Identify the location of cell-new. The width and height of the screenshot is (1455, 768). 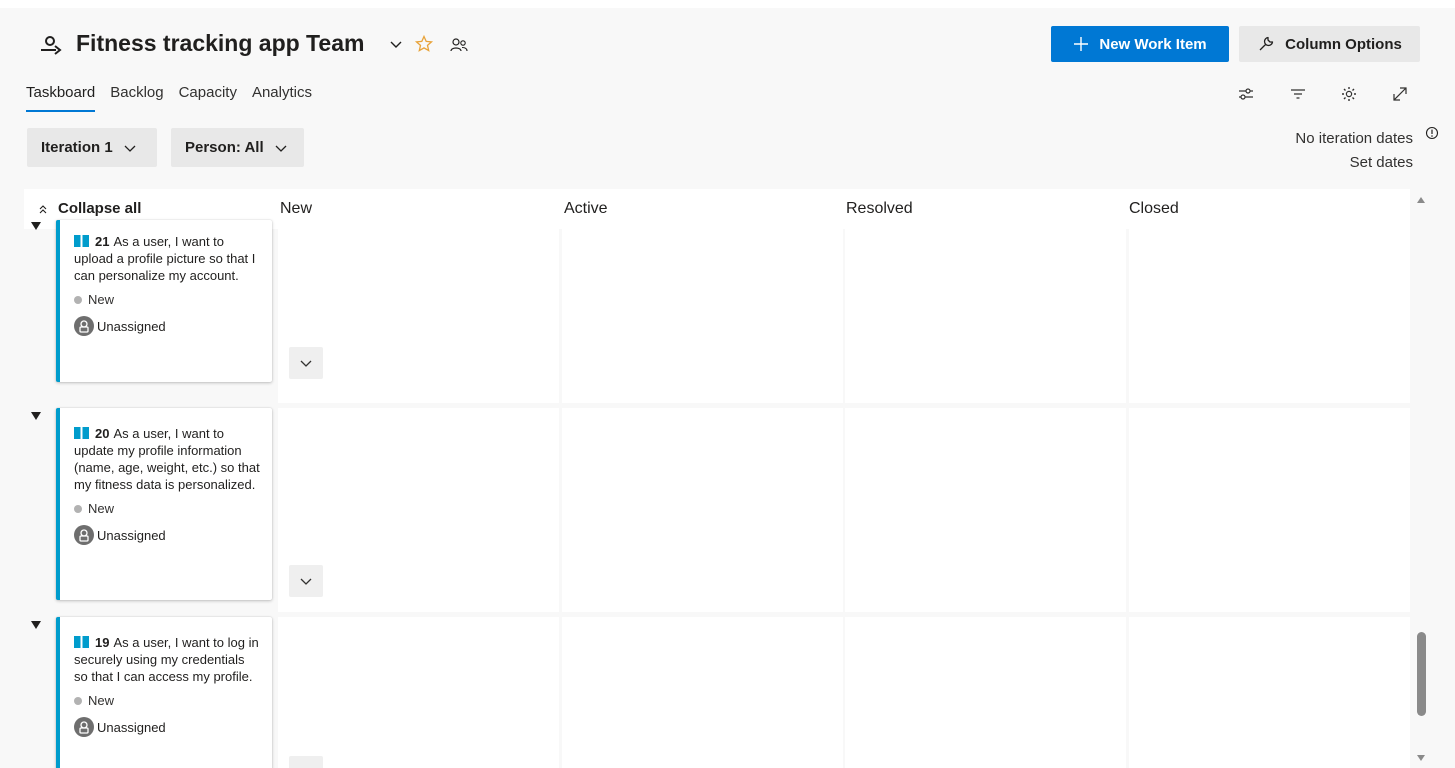
(418, 692).